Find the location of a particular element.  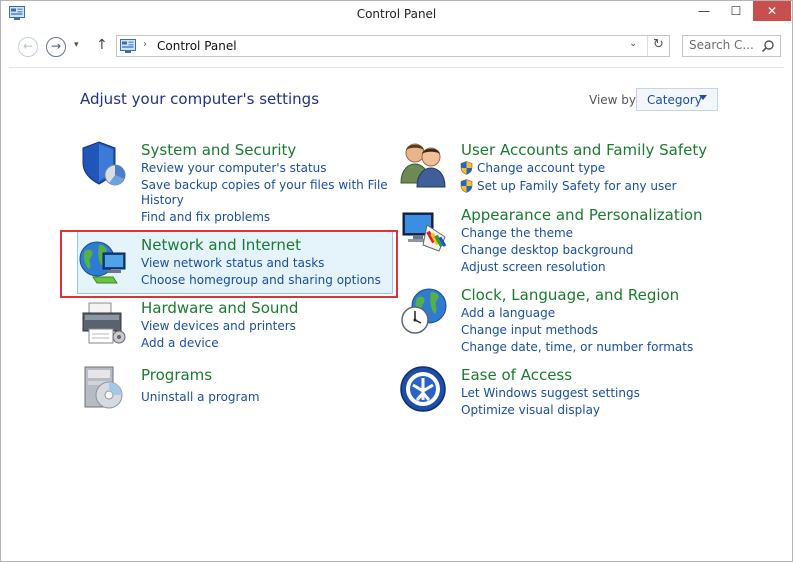

toolbar-divider is located at coordinates (396, 67).